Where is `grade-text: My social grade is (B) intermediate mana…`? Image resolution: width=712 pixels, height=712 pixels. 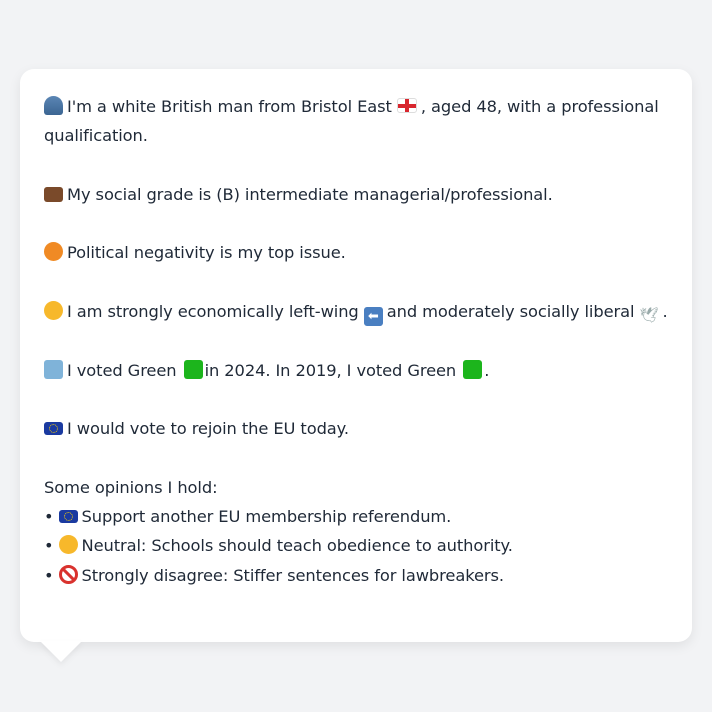
grade-text: My social grade is (B) intermediate mana… is located at coordinates (310, 194).